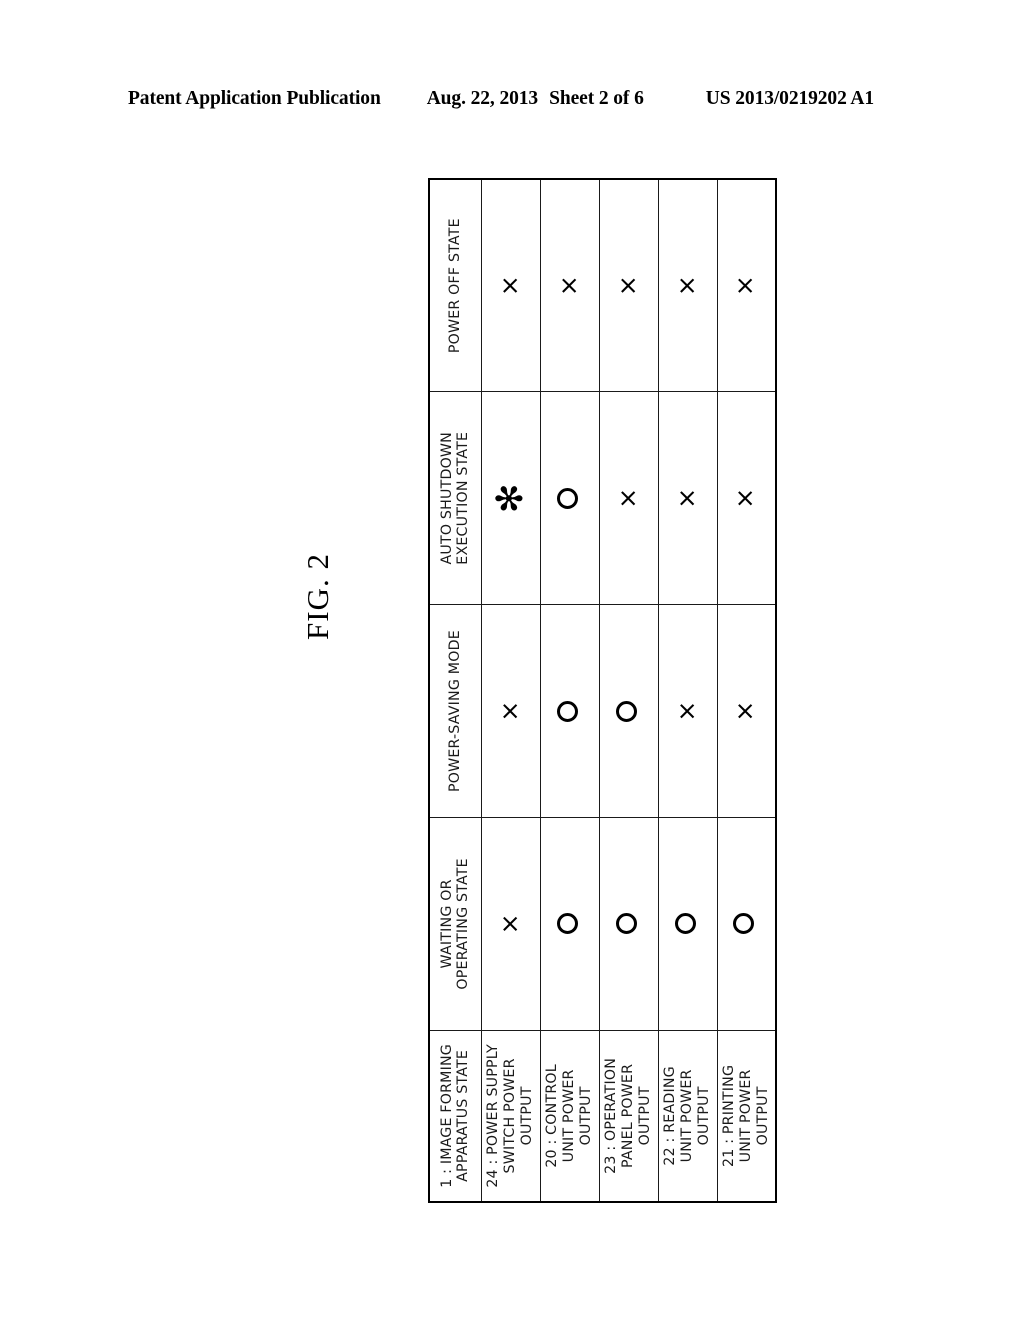  I want to click on state-label-cell-2: POWER-SAVING MODE, so click(455, 711).